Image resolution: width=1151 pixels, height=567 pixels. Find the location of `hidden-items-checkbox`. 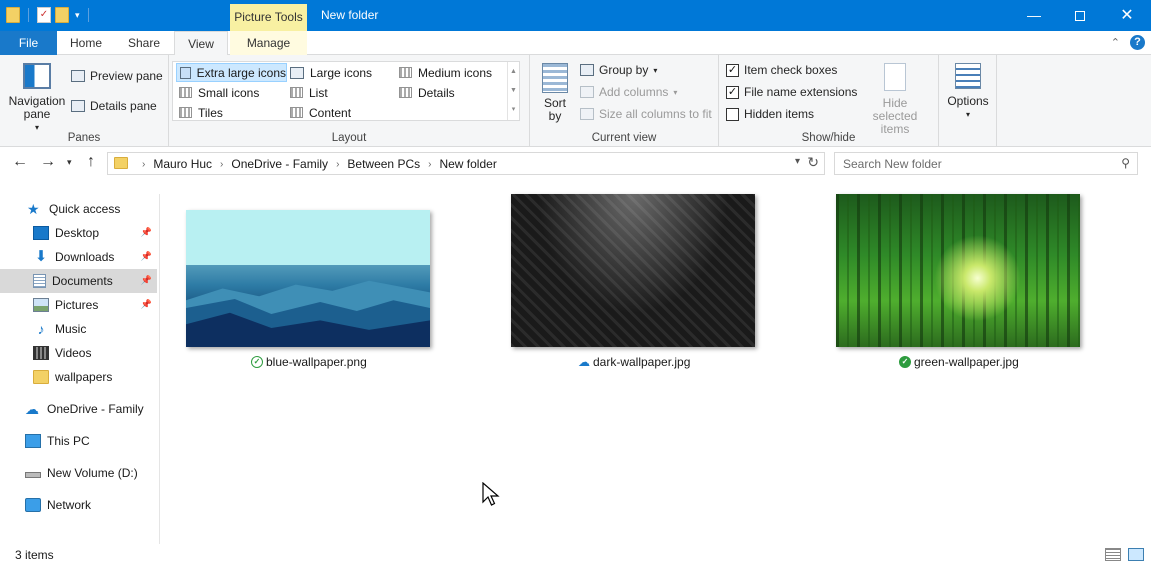

hidden-items-checkbox is located at coordinates (732, 114).